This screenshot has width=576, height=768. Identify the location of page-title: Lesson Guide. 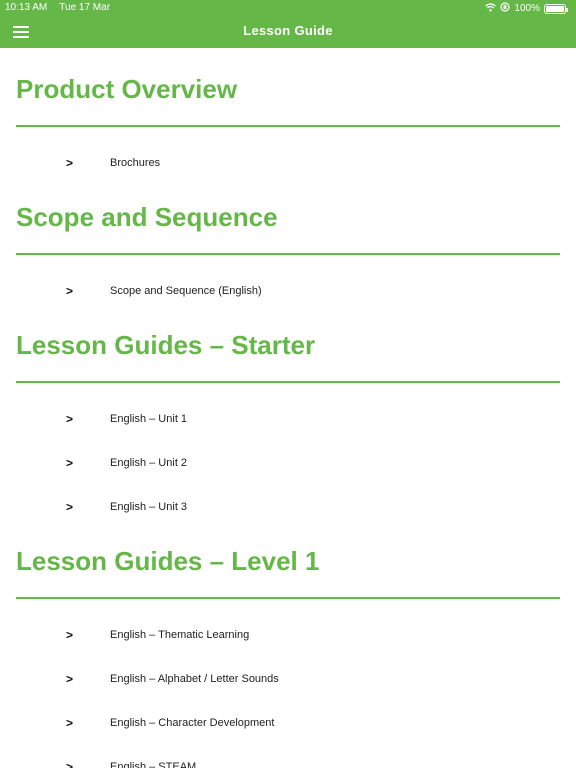
(288, 30).